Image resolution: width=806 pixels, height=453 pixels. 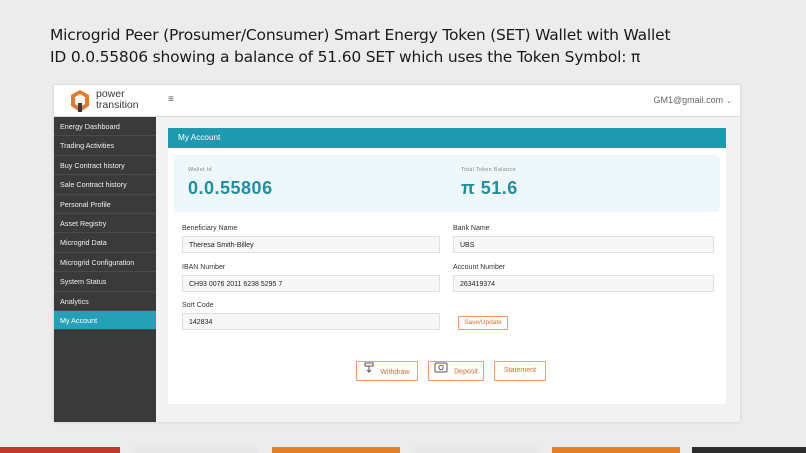 I want to click on token-balance-block: Total Token Balance π 51.6, so click(x=489, y=183).